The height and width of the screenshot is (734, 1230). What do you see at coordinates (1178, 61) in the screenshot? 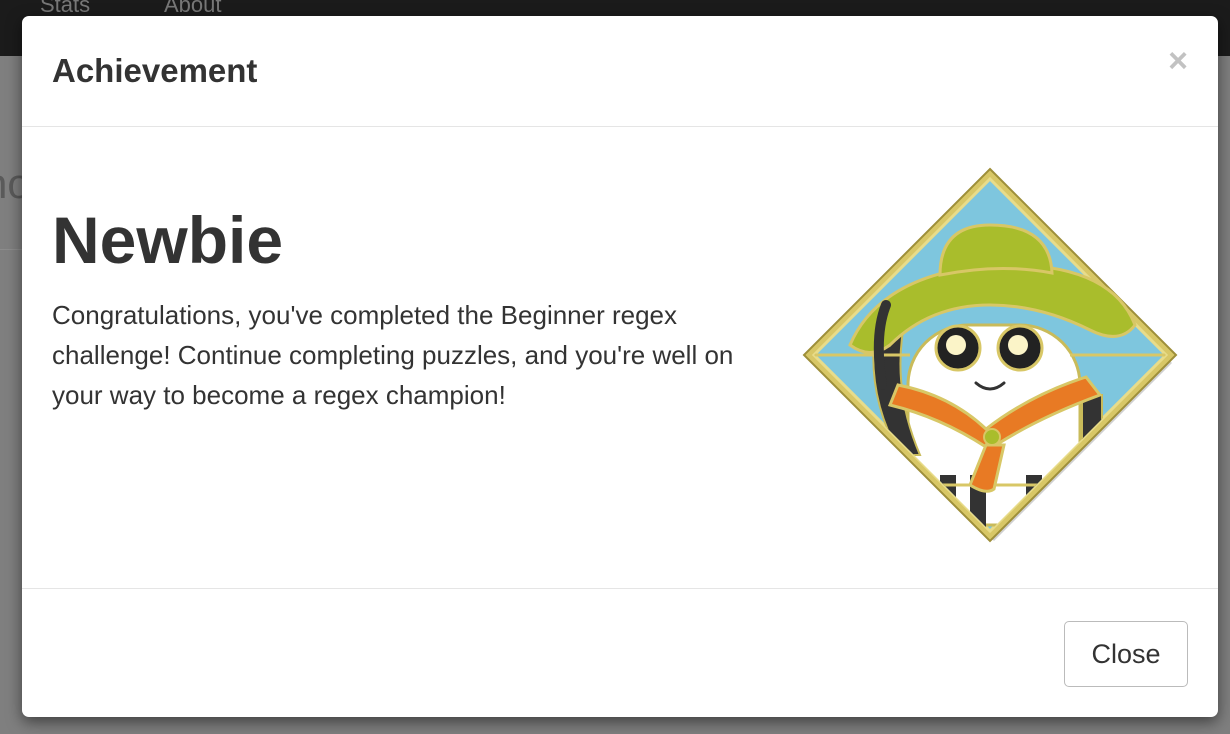
I see `close-icon: ×` at bounding box center [1178, 61].